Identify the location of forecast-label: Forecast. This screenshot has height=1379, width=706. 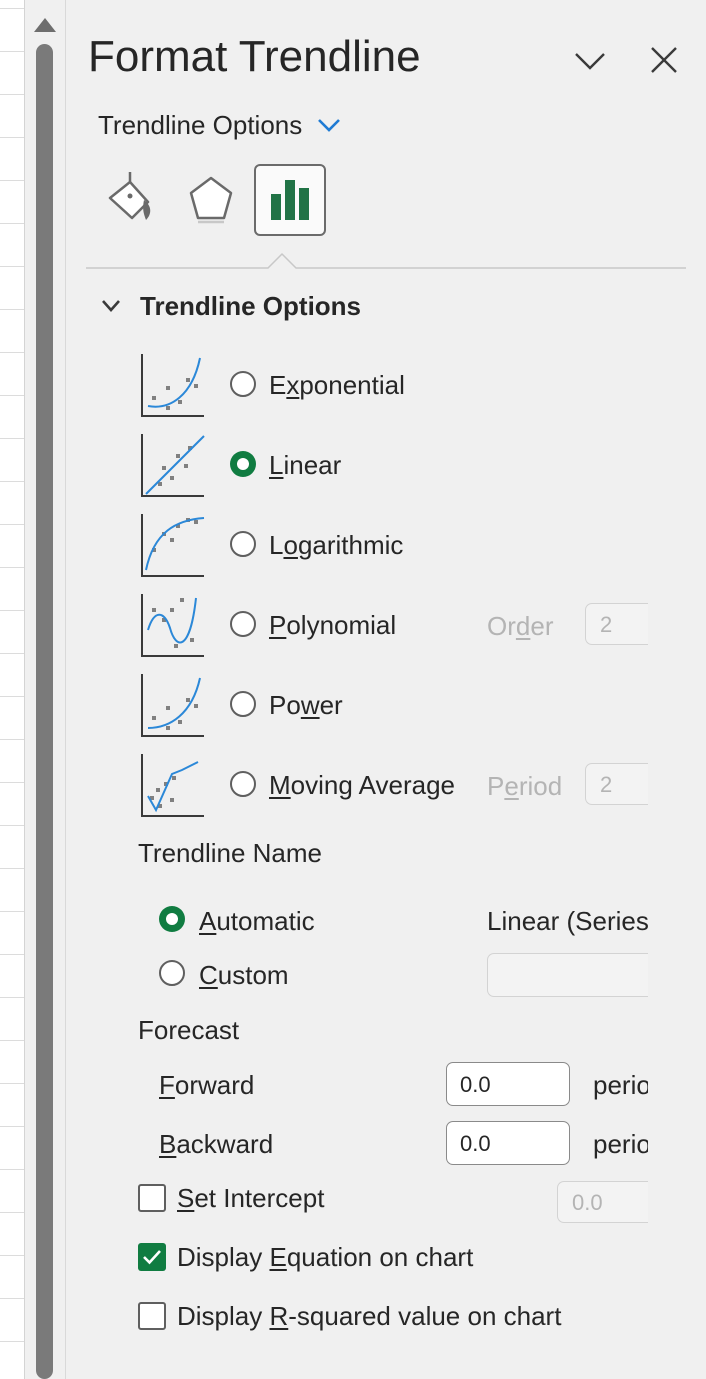
(189, 1030).